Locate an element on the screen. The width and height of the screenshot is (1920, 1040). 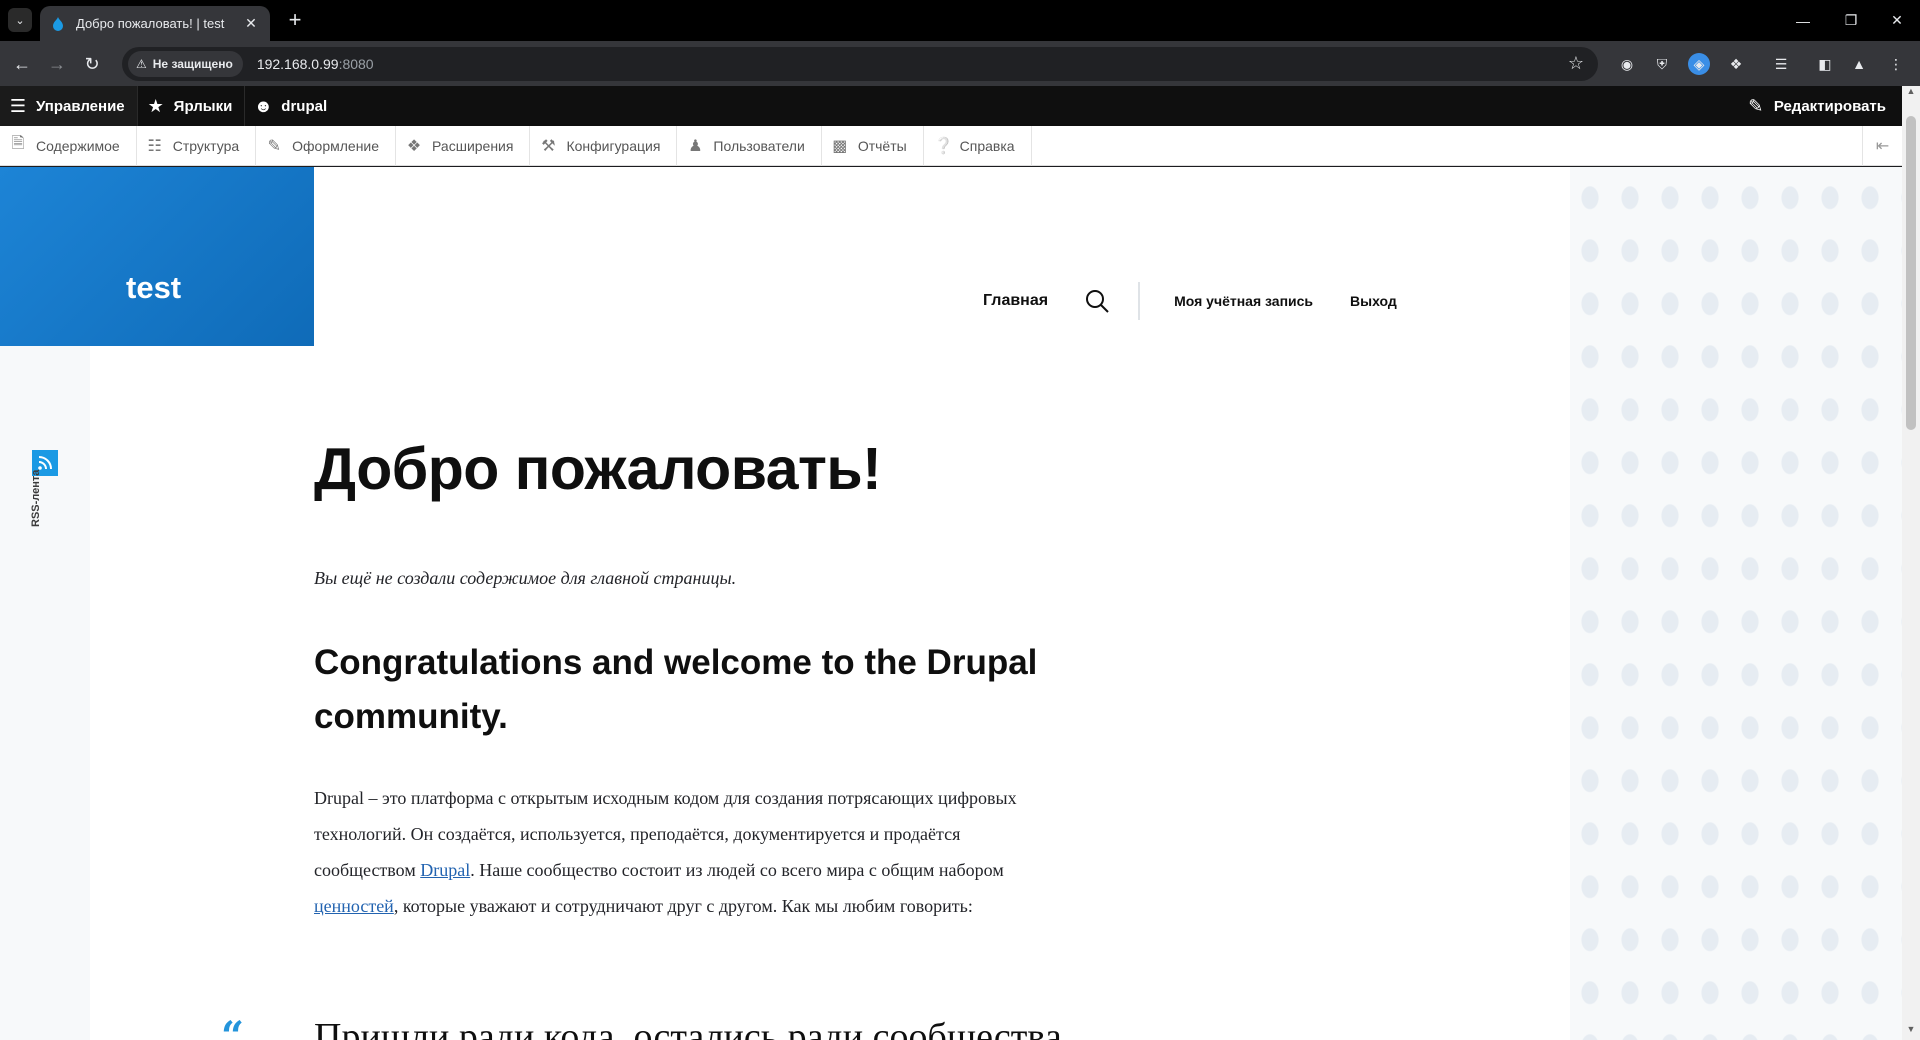
admin-shortcuts-button: ★ Ярлыки is located at coordinates (192, 106).